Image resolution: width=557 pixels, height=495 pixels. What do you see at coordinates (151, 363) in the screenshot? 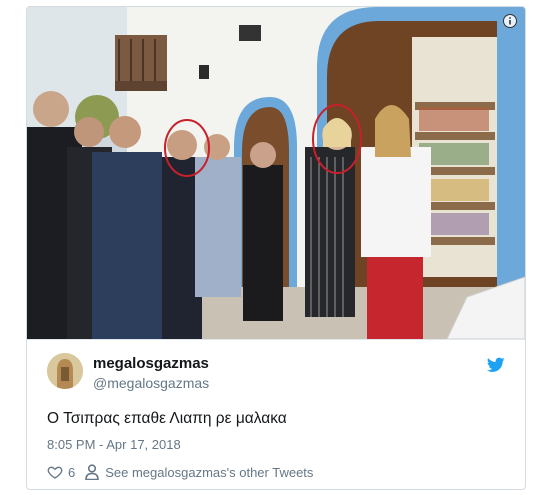
I see `display-name: megalosgazmas` at bounding box center [151, 363].